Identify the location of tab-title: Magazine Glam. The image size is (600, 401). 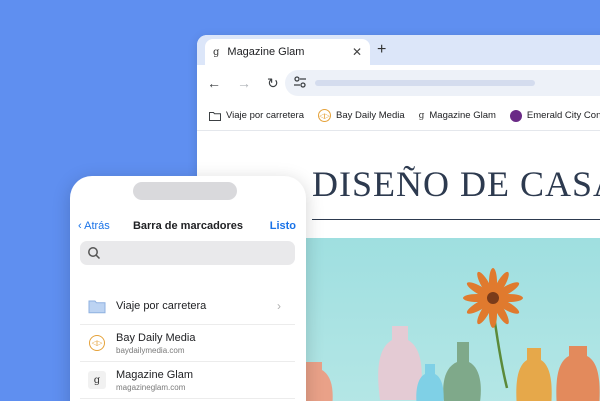
(266, 52).